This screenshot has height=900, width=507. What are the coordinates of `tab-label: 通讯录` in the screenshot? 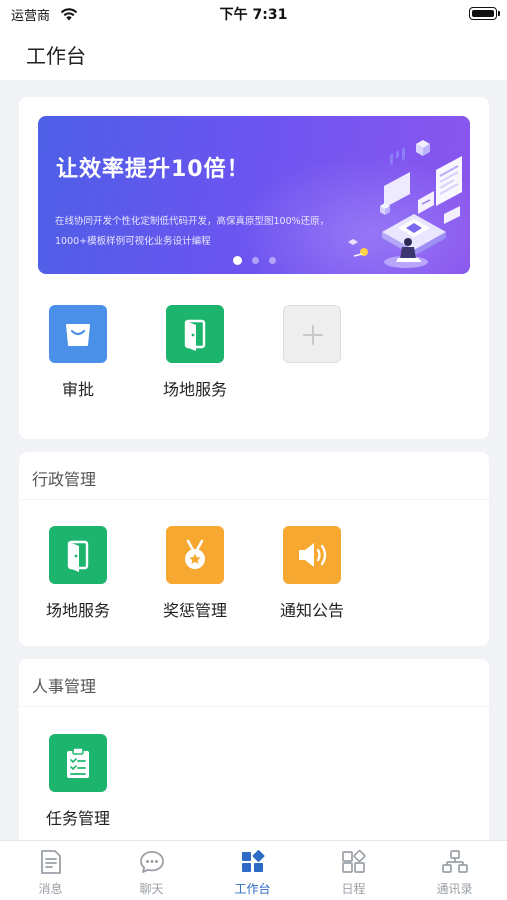 It's located at (454, 889).